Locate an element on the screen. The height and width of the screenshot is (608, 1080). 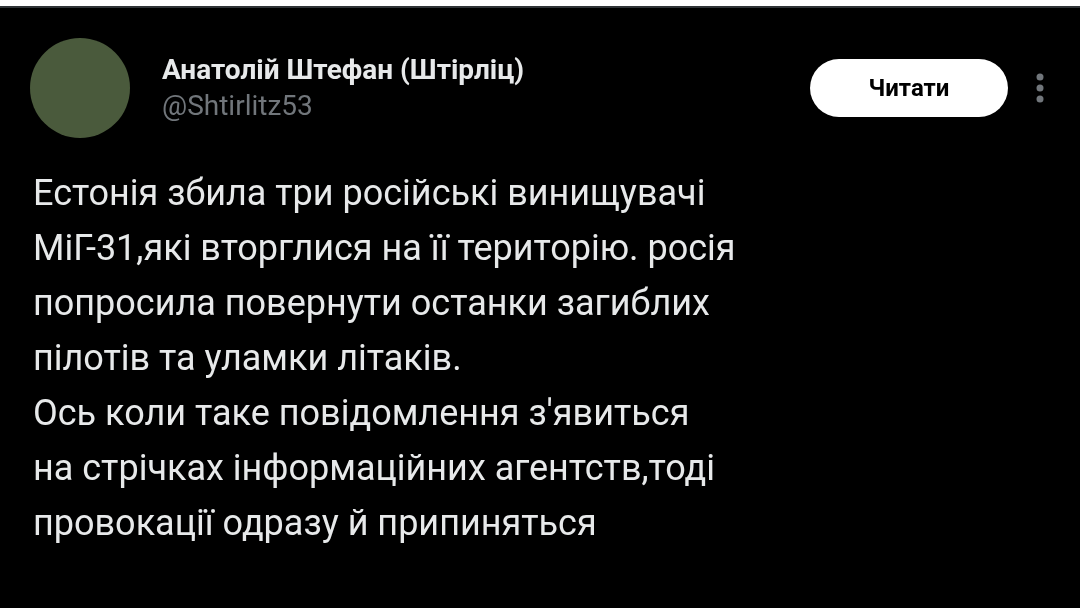
more-options-icon is located at coordinates (1040, 88).